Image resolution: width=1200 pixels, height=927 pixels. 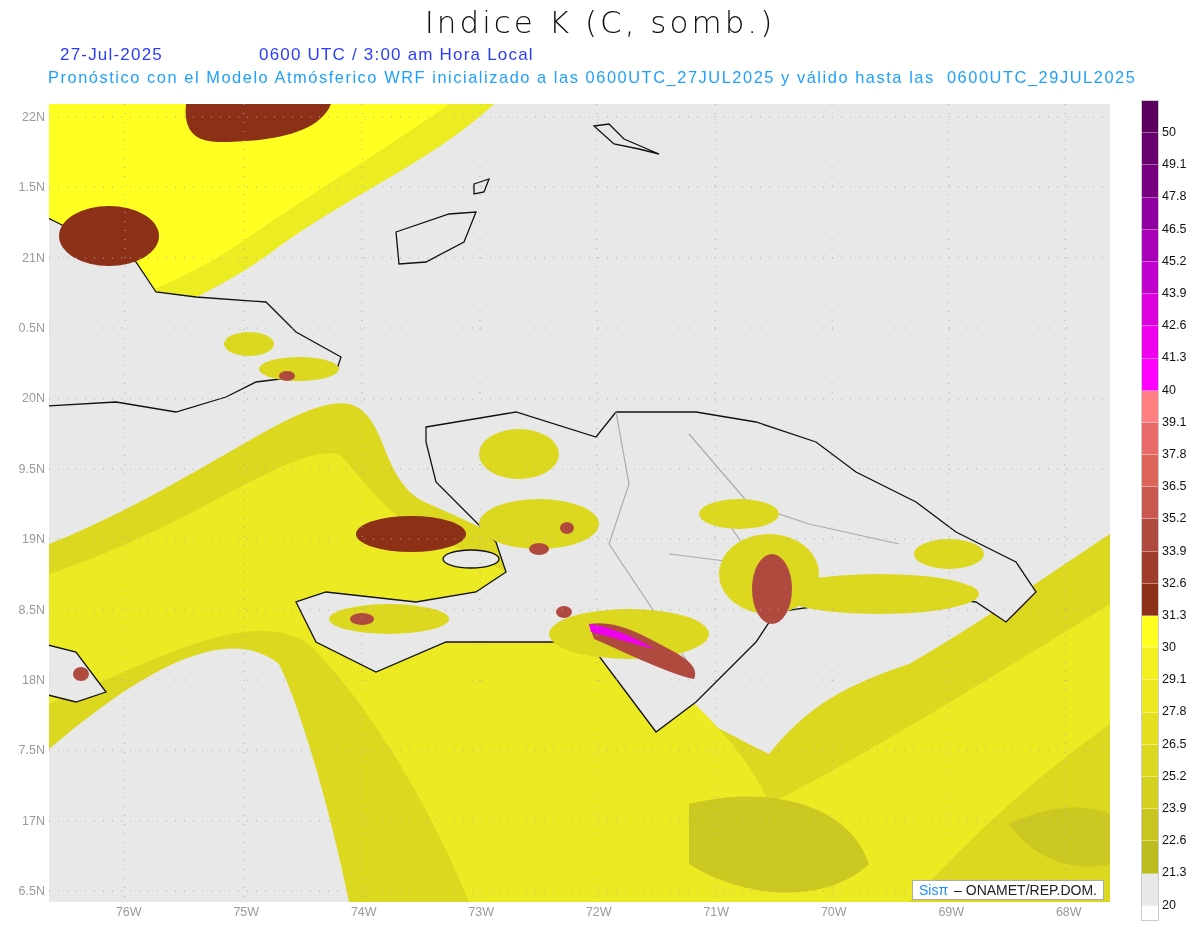 I want to click on scale-label: 31.3, so click(x=1174, y=615).